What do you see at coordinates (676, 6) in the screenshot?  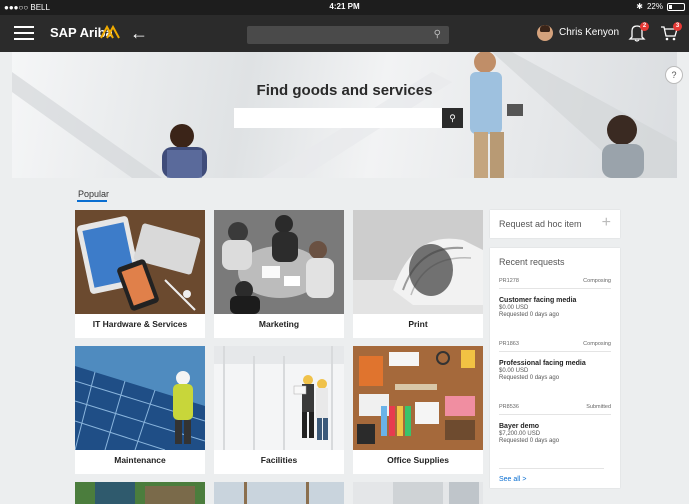 I see `battery-icon` at bounding box center [676, 6].